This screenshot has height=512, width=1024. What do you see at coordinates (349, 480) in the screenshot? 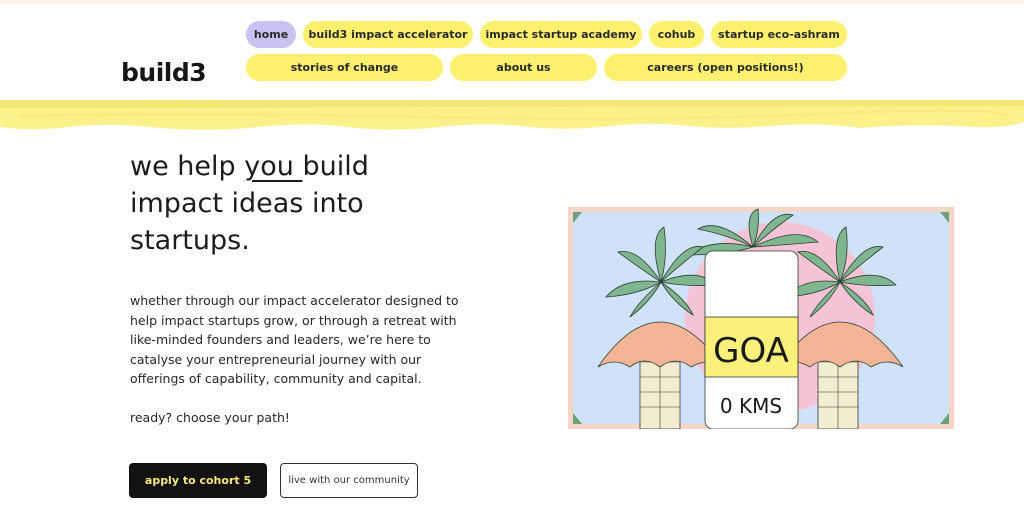
I see `live-community-button: live with our community` at bounding box center [349, 480].